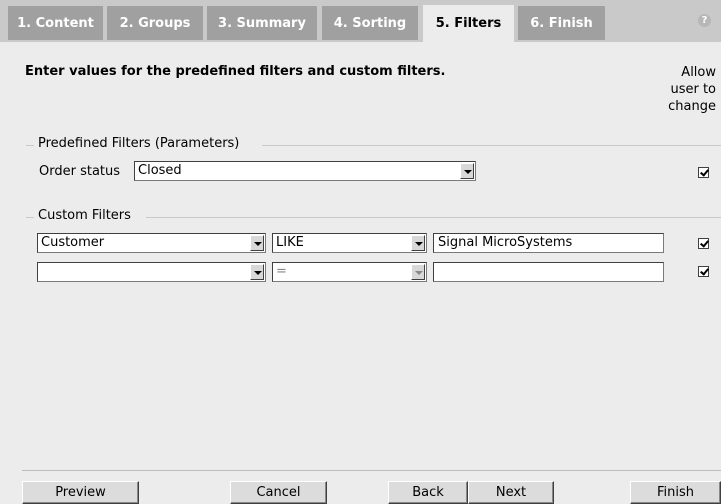  What do you see at coordinates (155, 23) in the screenshot?
I see `tab-groups: 2. Groups` at bounding box center [155, 23].